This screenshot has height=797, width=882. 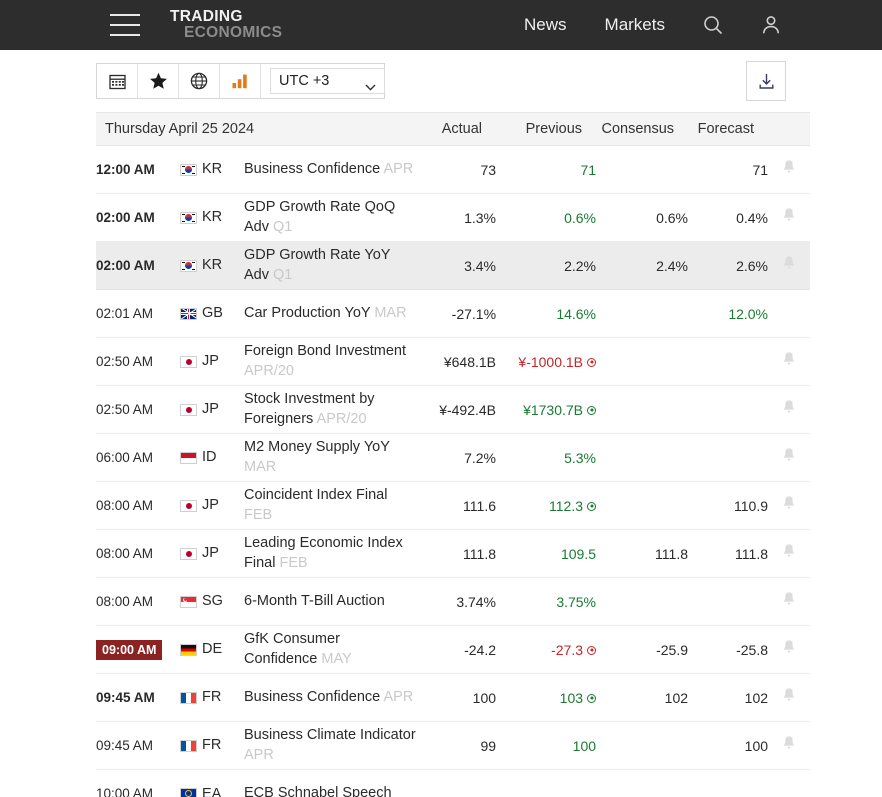 What do you see at coordinates (330, 601) in the screenshot?
I see `event-name-cell: 6-Month T-Bill Auction` at bounding box center [330, 601].